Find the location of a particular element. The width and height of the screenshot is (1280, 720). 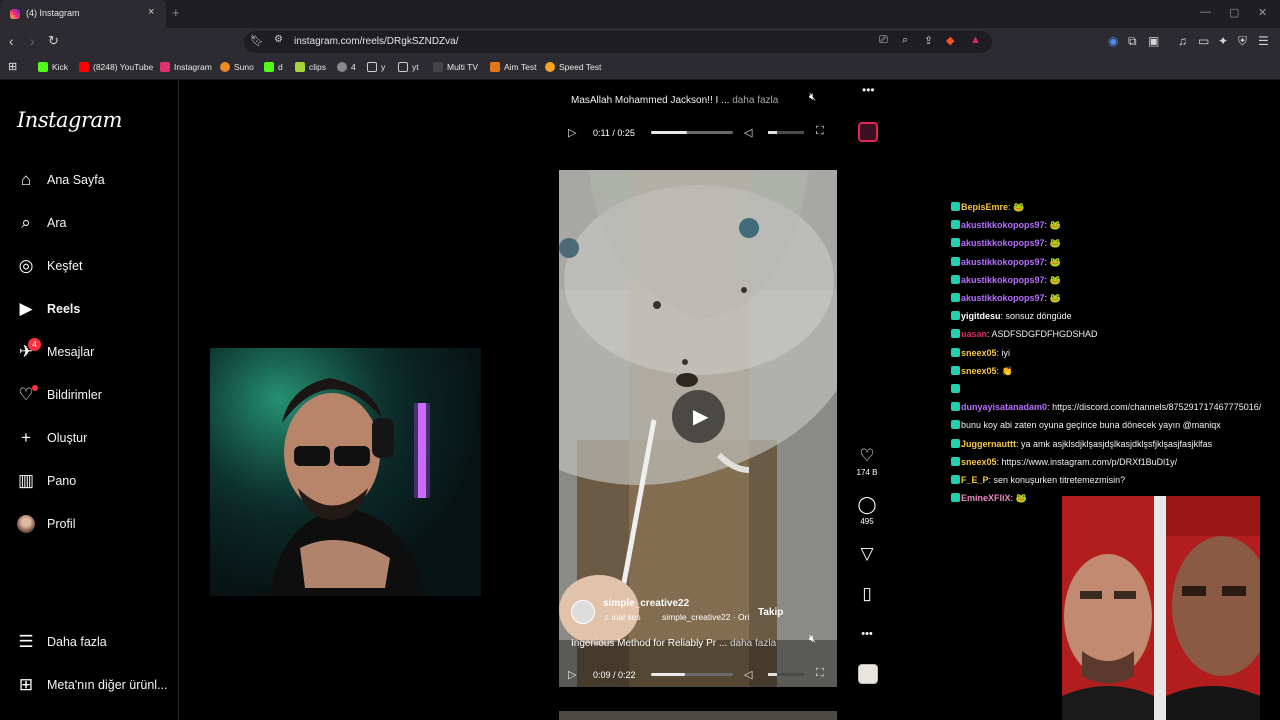

nav-dashboard: ▥ Pano is located at coordinates (91, 483).